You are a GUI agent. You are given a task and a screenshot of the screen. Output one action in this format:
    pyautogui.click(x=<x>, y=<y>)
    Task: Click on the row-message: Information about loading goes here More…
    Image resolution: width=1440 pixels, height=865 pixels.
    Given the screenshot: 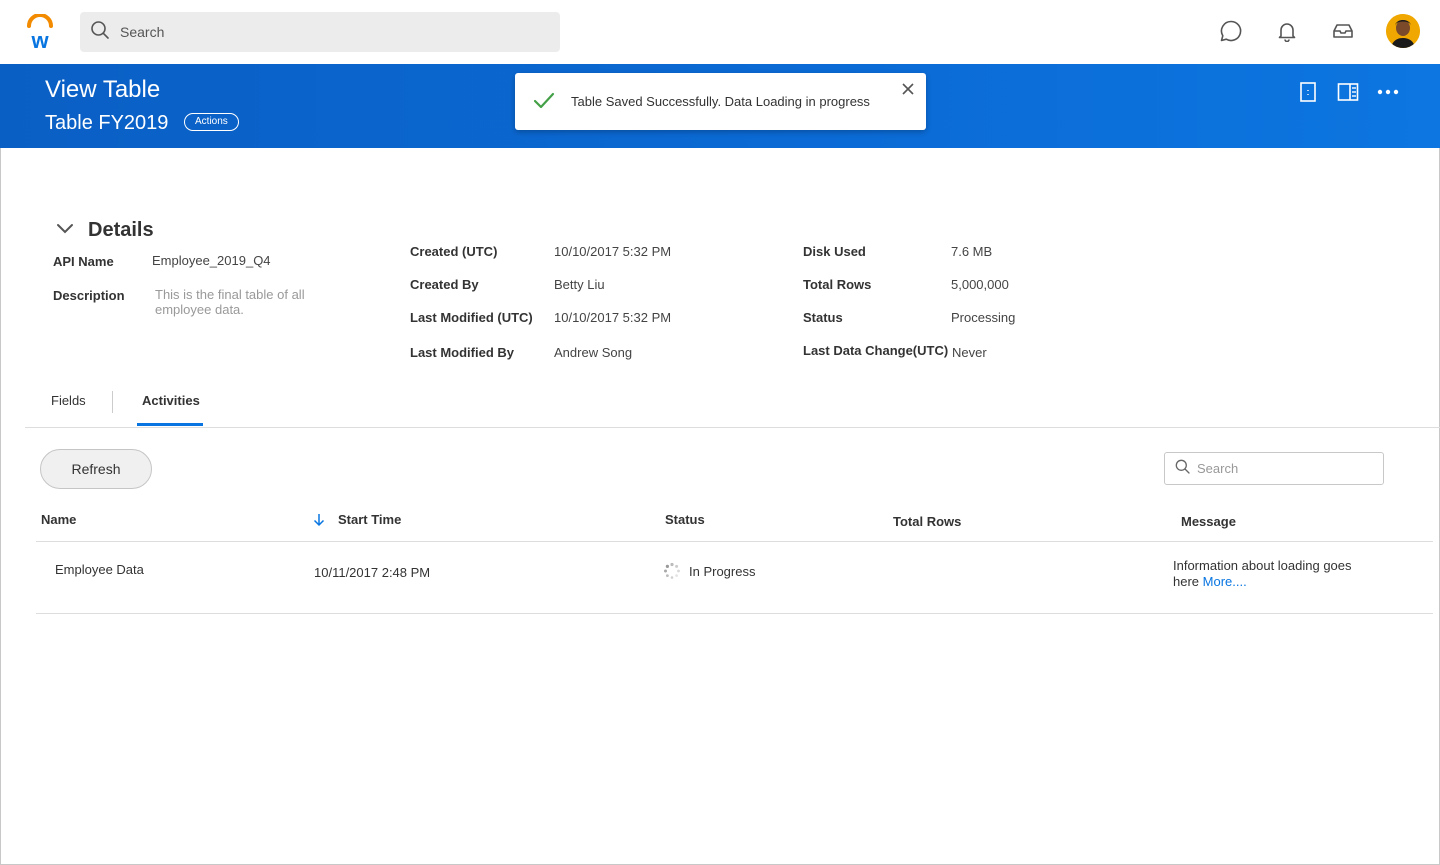 What is the action you would take?
    pyautogui.click(x=1263, y=574)
    